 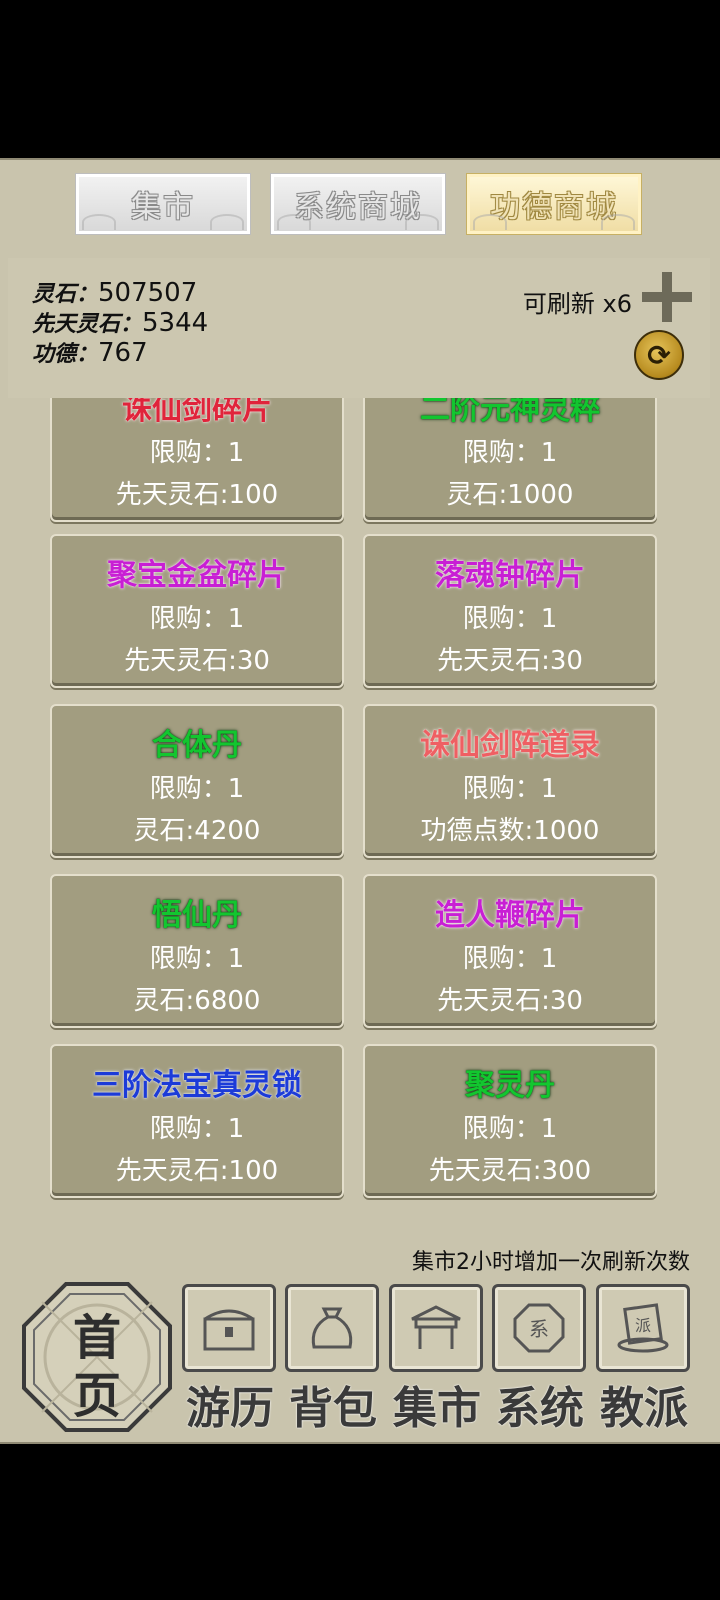 I want to click on item-card: 合体丹 限购：1 灵石:4200, so click(x=197, y=781).